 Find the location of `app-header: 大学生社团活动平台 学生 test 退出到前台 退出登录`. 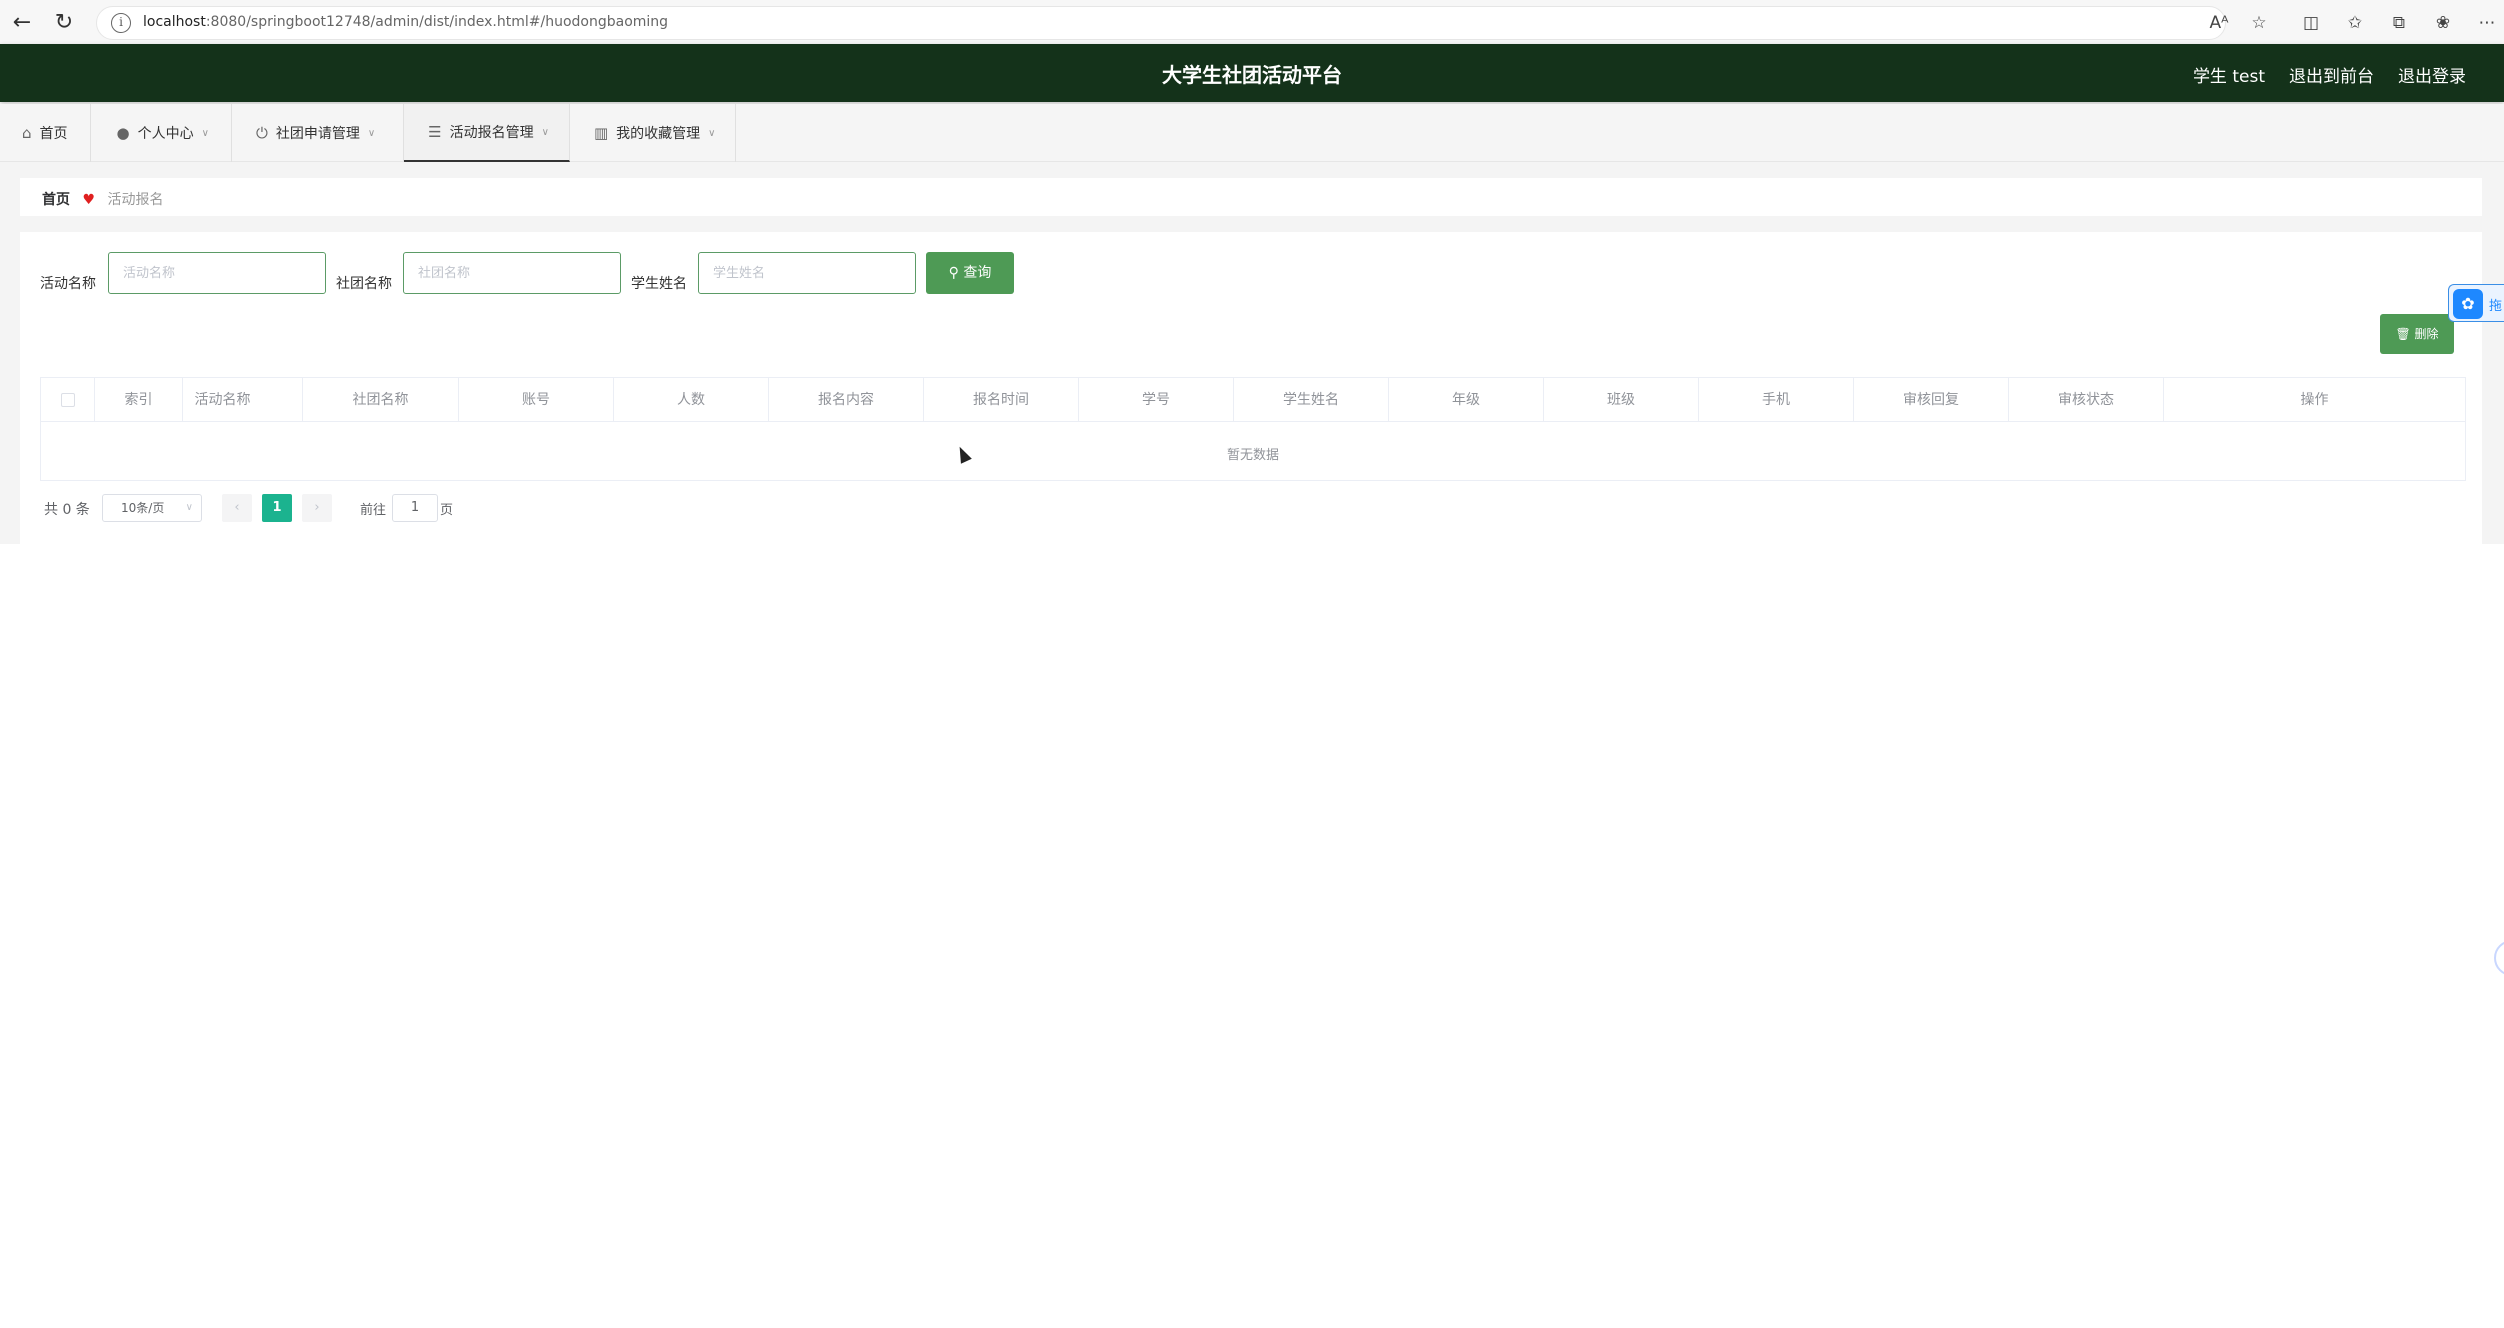

app-header: 大学生社团活动平台 学生 test 退出到前台 退出登录 is located at coordinates (1252, 73).